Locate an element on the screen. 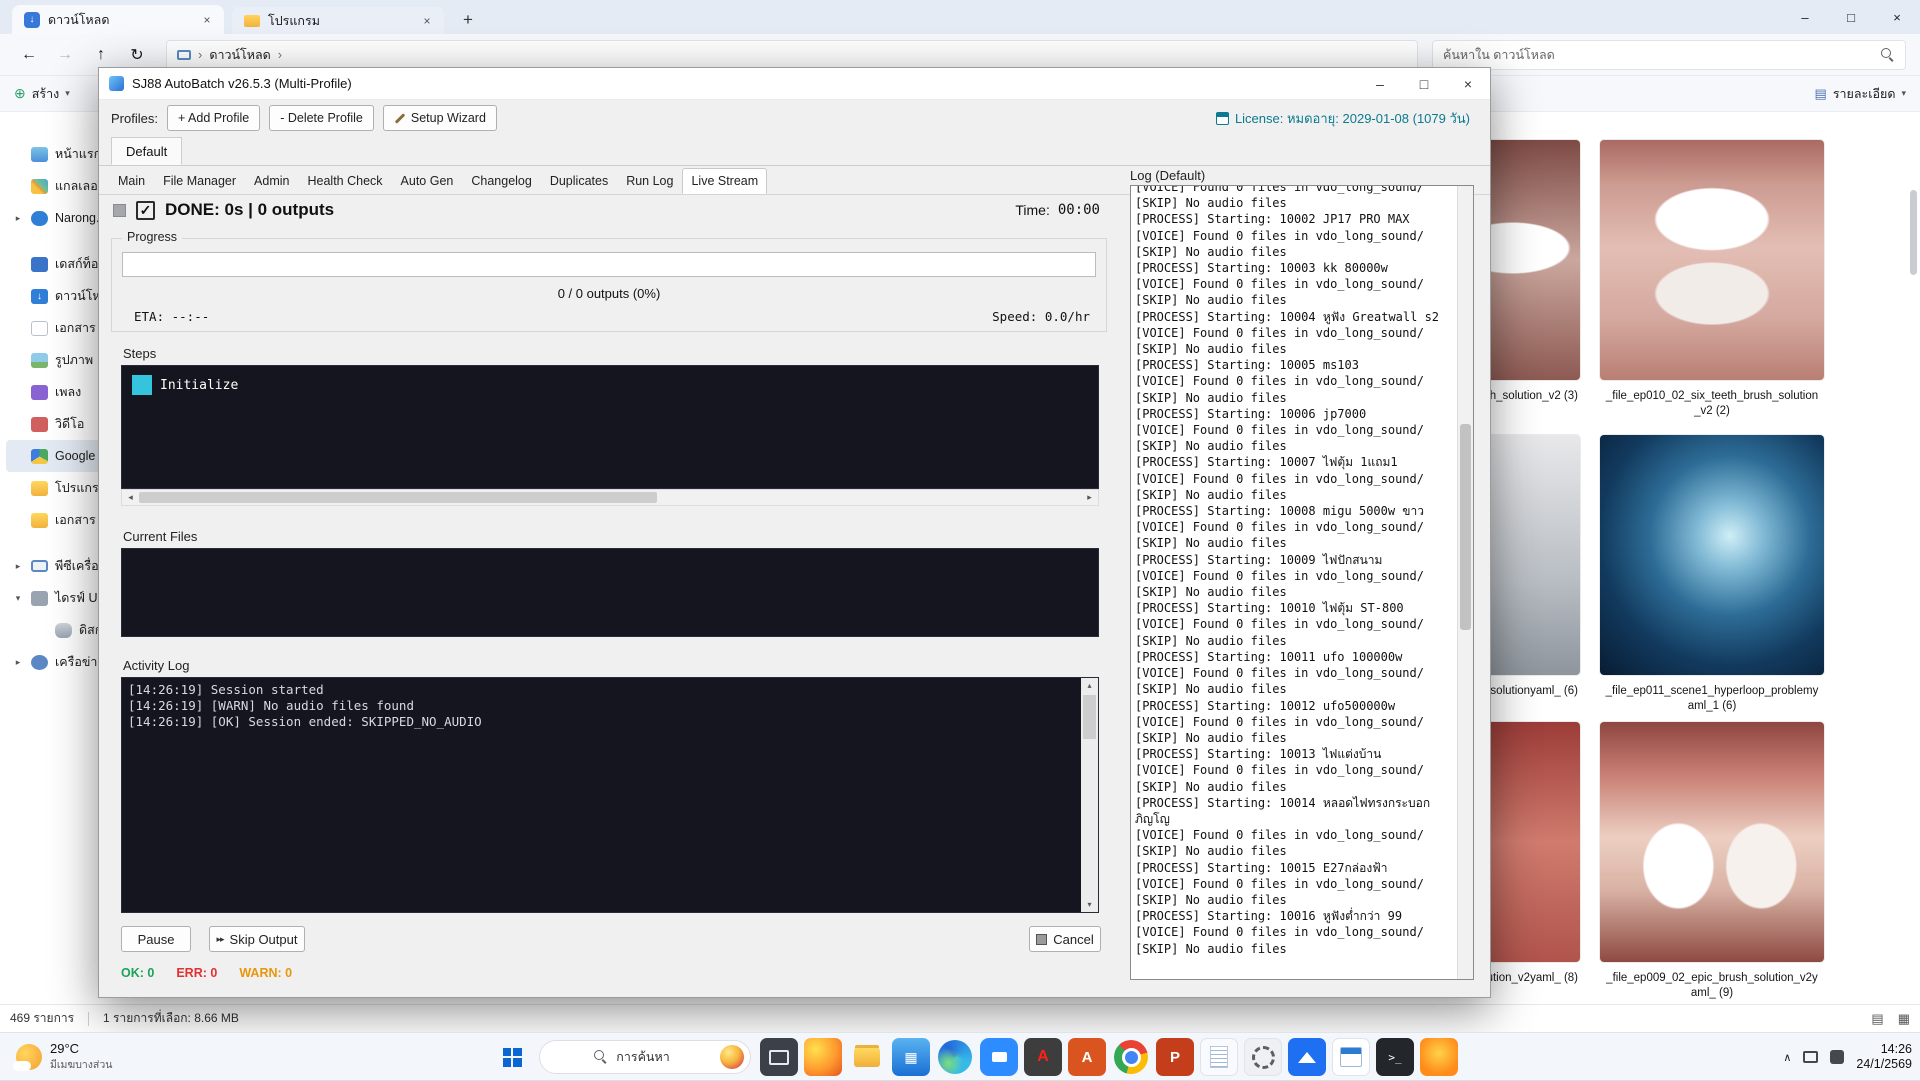 Image resolution: width=1920 pixels, height=1081 pixels. breadcrumb: ดาวน์โหลด is located at coordinates (239, 55).